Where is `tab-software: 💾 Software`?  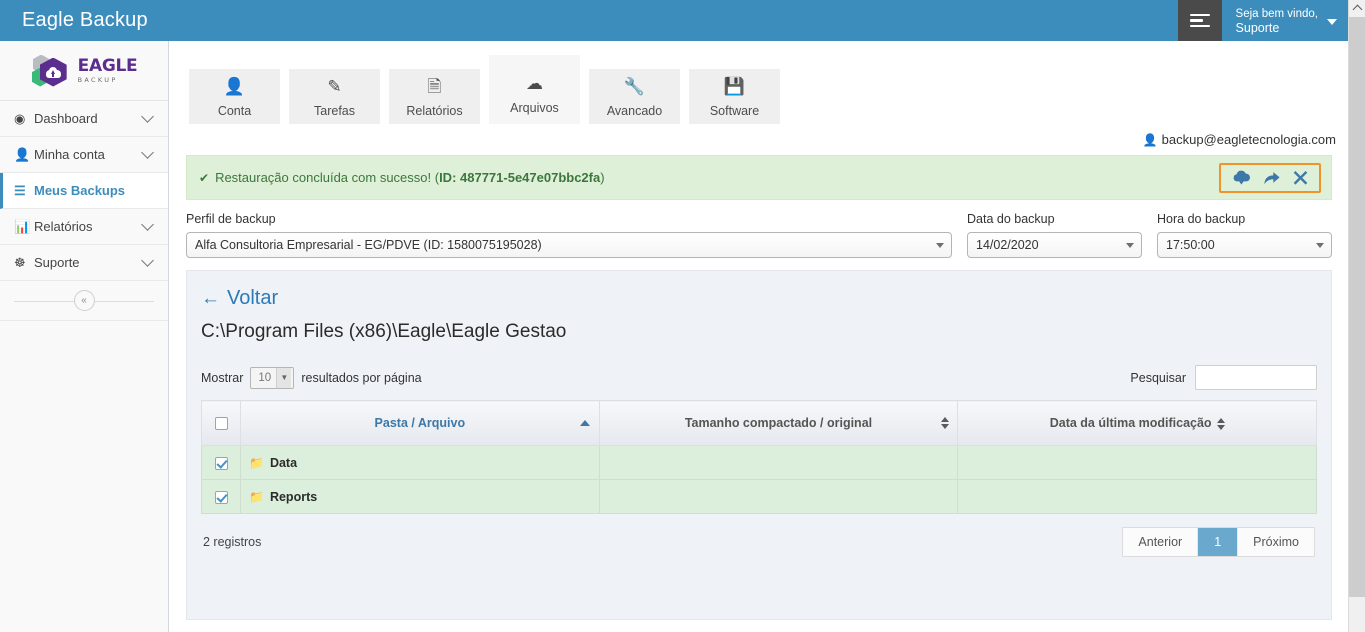 tab-software: 💾 Software is located at coordinates (734, 96).